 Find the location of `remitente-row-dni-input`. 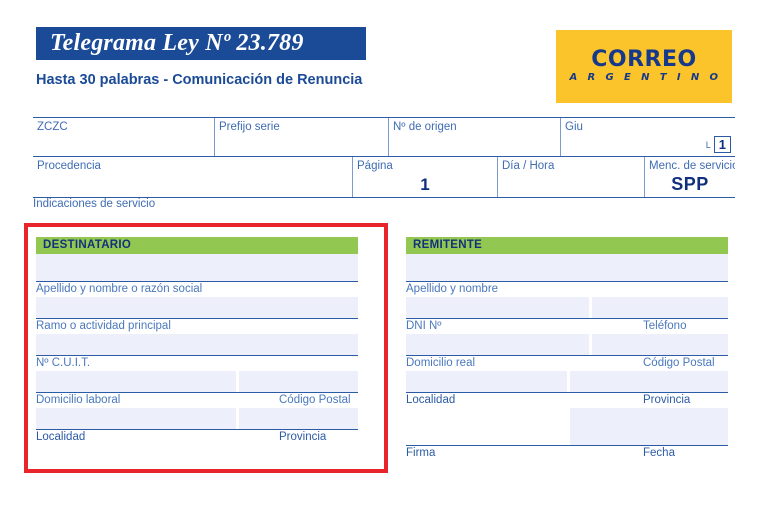

remitente-row-dni-input is located at coordinates (567, 308).